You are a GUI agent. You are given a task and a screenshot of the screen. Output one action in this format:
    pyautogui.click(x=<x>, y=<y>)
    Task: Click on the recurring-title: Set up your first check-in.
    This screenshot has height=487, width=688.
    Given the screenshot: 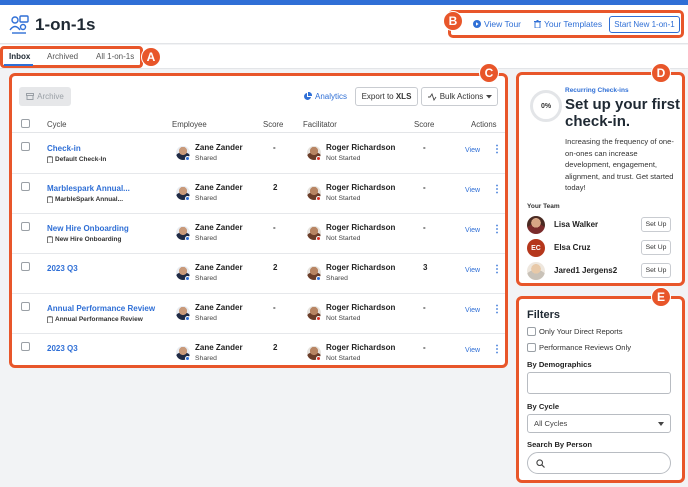 What is the action you would take?
    pyautogui.click(x=623, y=113)
    